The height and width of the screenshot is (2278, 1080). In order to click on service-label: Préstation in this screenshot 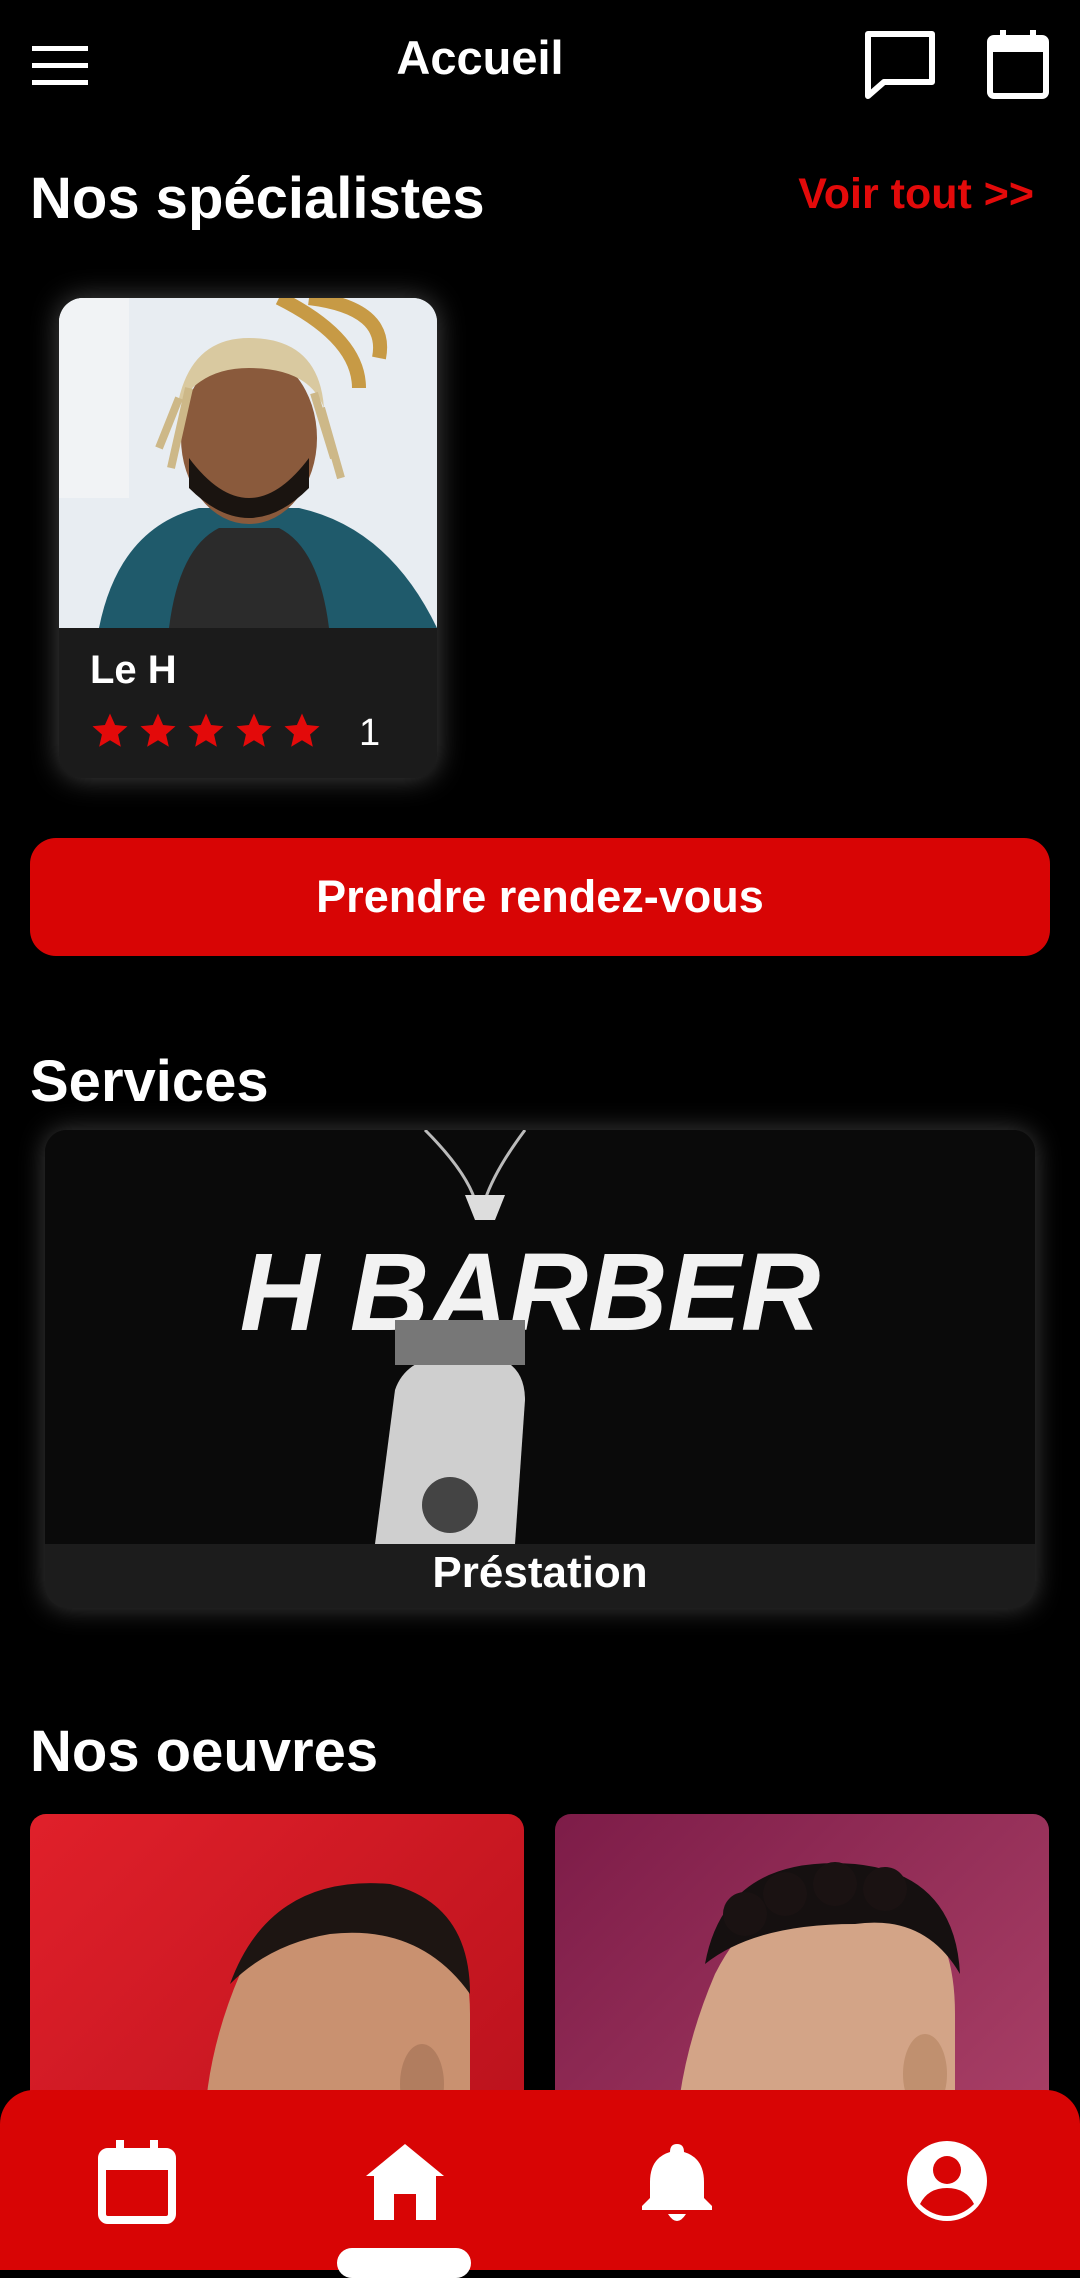, I will do `click(540, 1572)`.